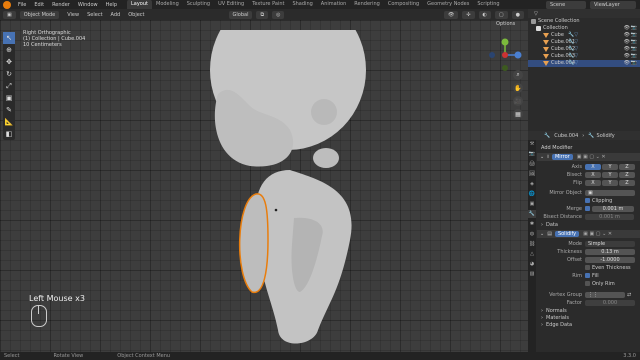 The image size is (640, 360). Describe the element at coordinates (567, 234) in the screenshot. I see `solidify-modifier-name: Solidify` at that location.